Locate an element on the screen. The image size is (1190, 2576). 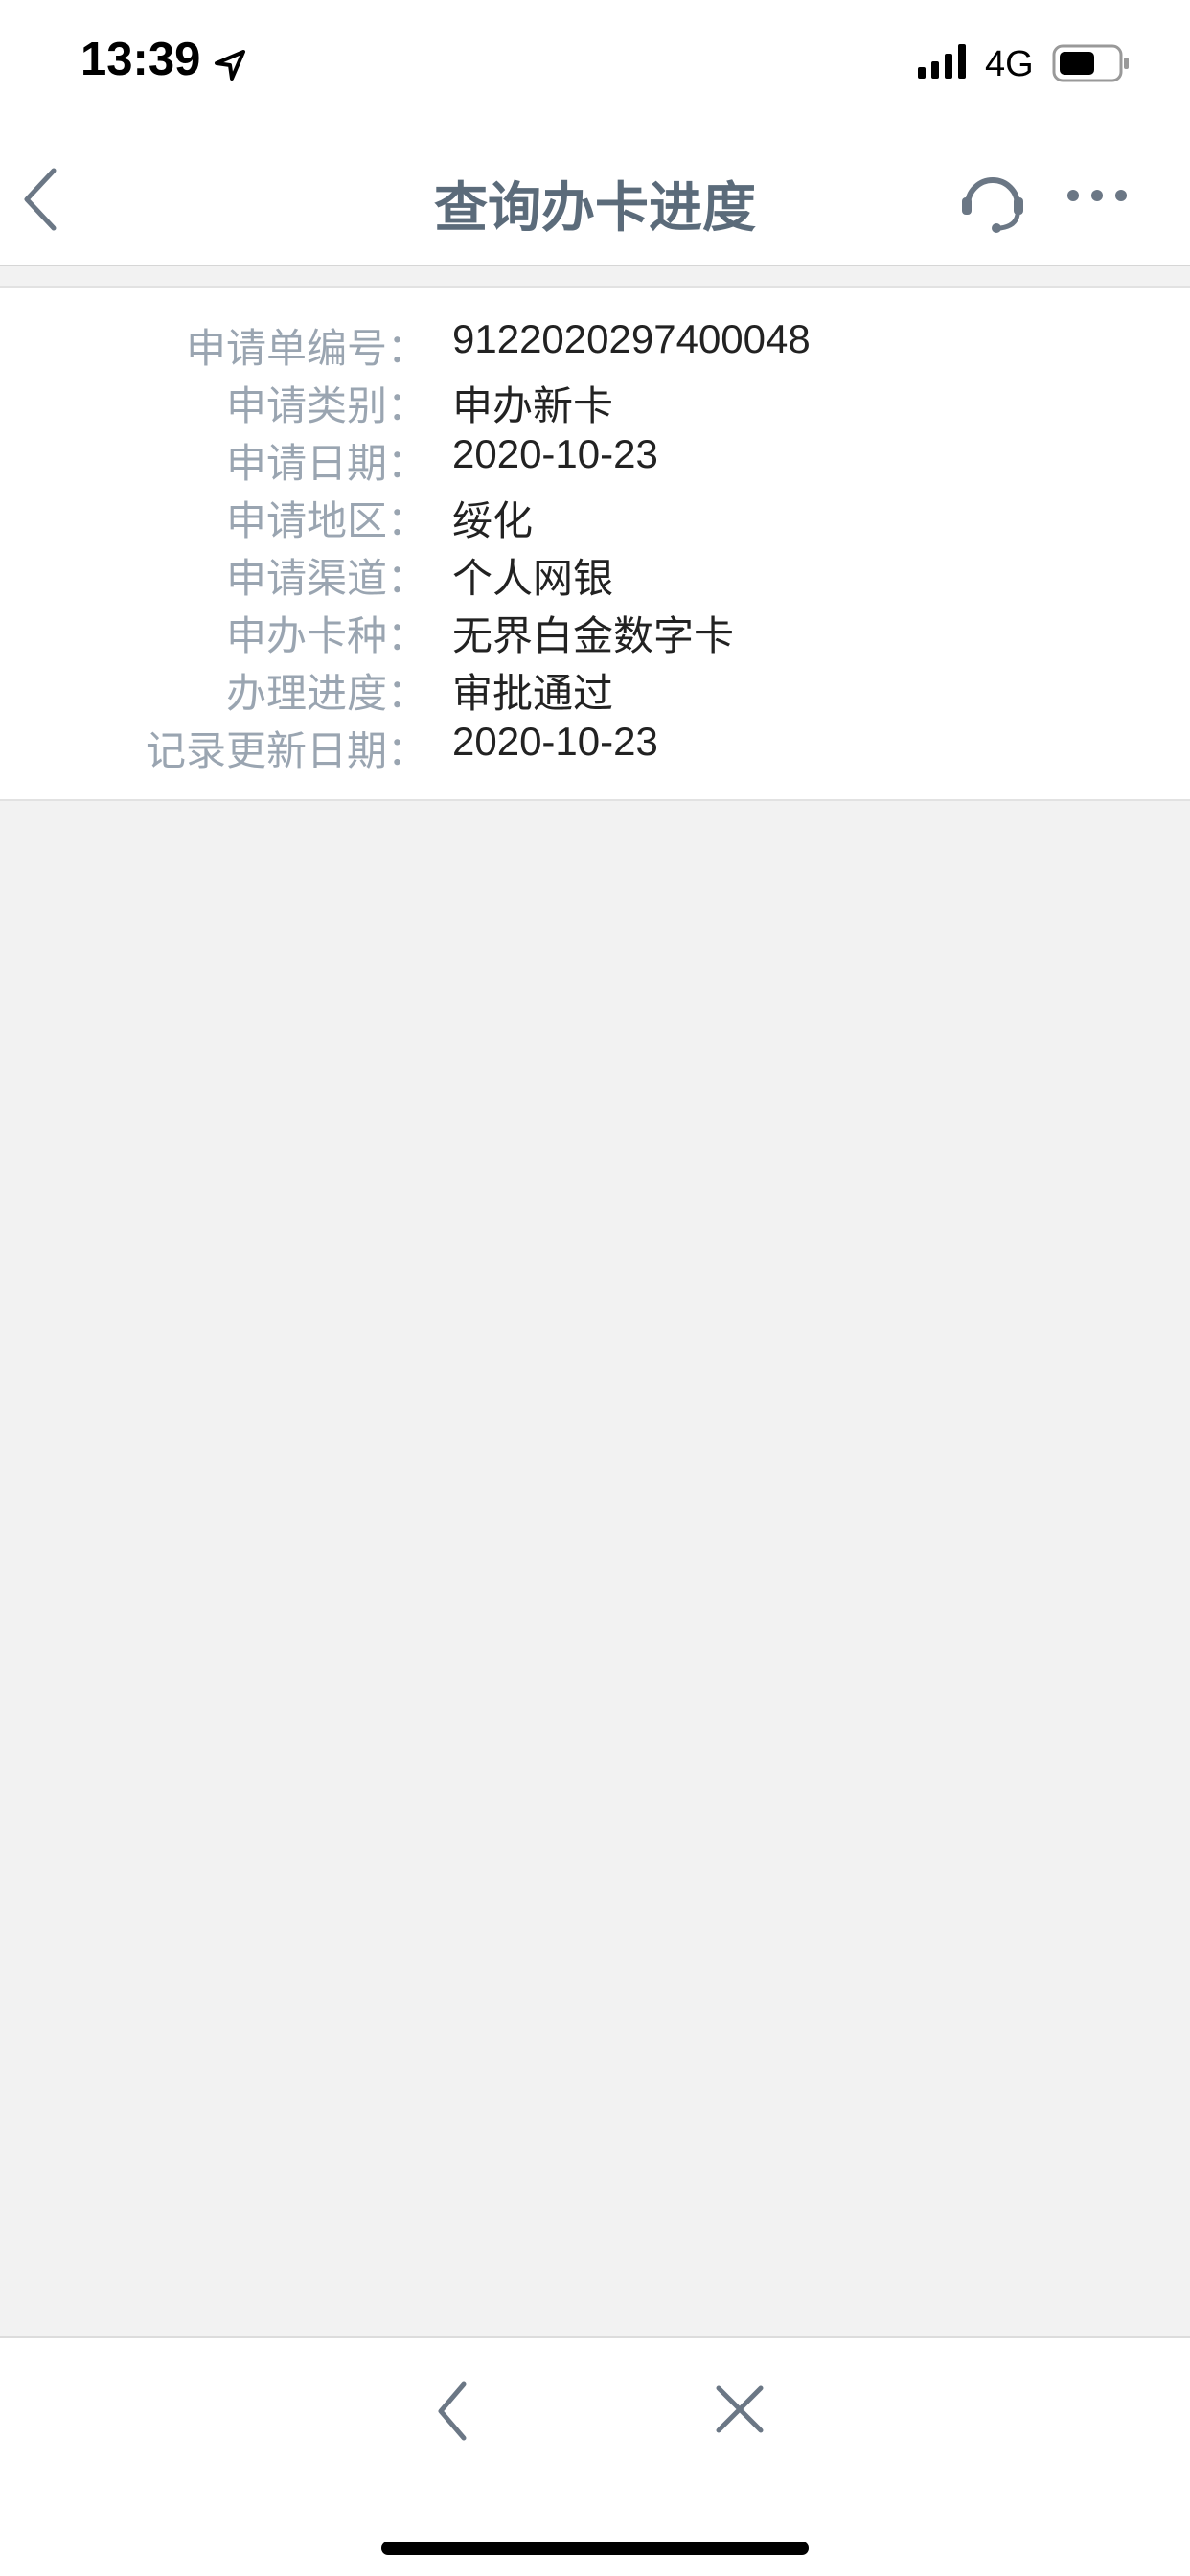
detail-value: 无界白金数字卡 is located at coordinates (593, 635).